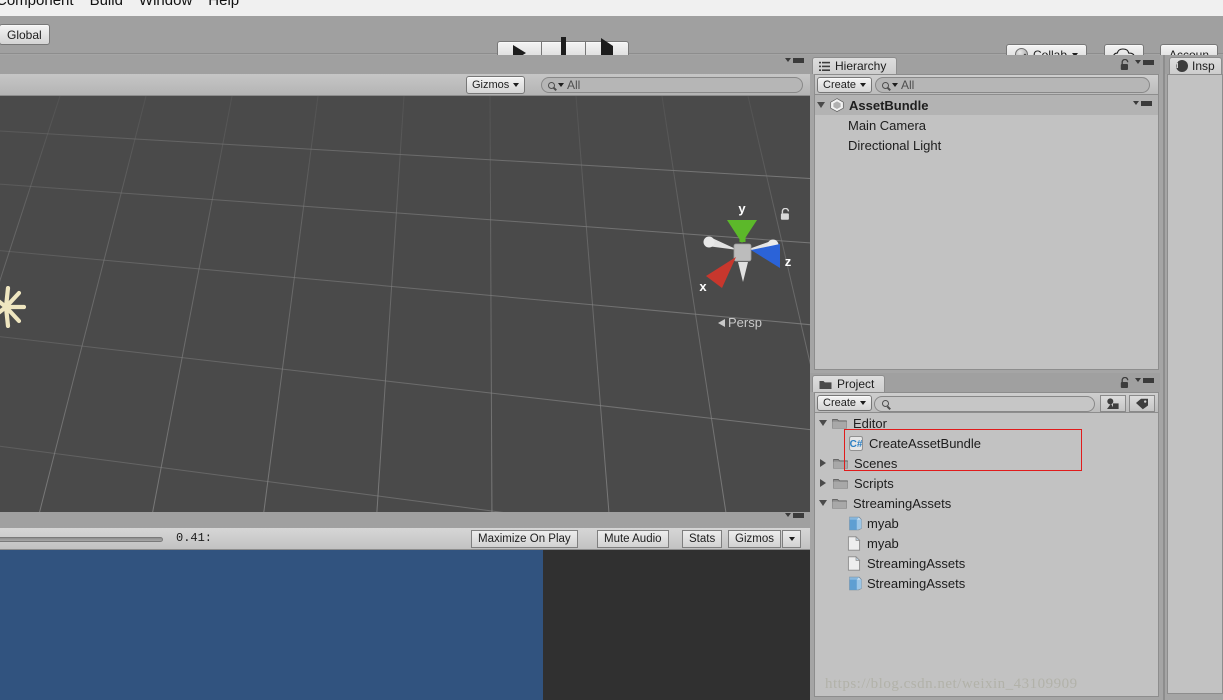  What do you see at coordinates (1195, 384) in the screenshot?
I see `inspector-body` at bounding box center [1195, 384].